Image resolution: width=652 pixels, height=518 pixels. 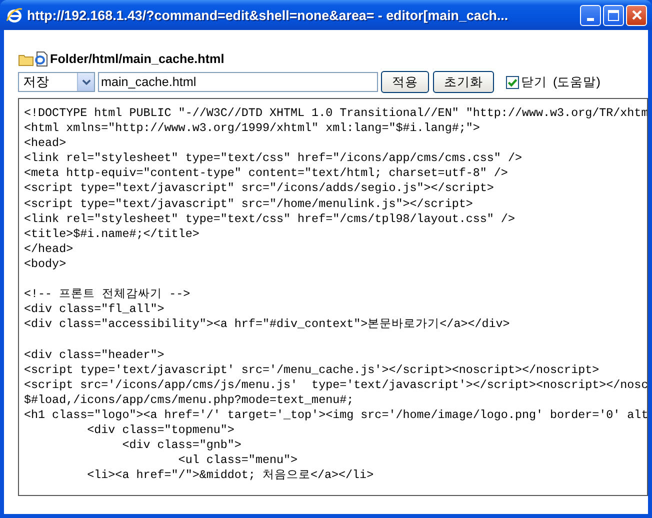 What do you see at coordinates (259, 189) in the screenshot?
I see `code-line: <script type="text/javascript" src="/icons/adds/segio.js"></script>` at bounding box center [259, 189].